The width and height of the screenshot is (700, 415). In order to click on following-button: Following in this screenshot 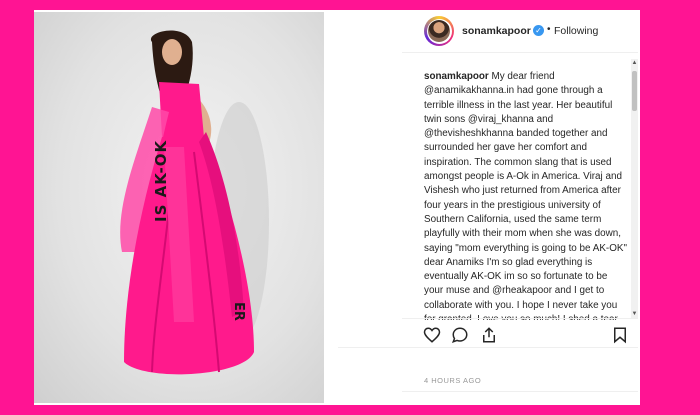, I will do `click(576, 31)`.